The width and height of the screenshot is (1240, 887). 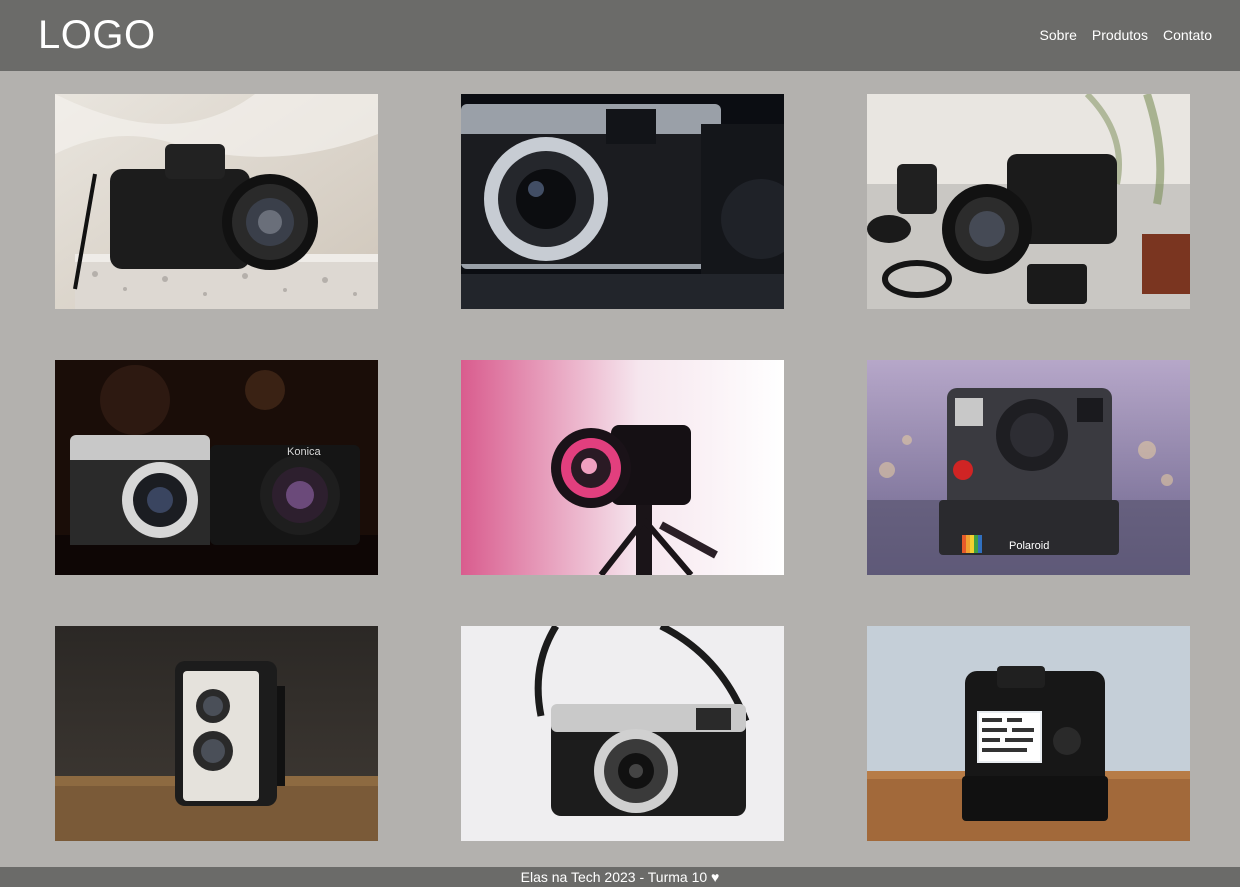 I want to click on nav-link-sobre: Sobre, so click(x=1058, y=35).